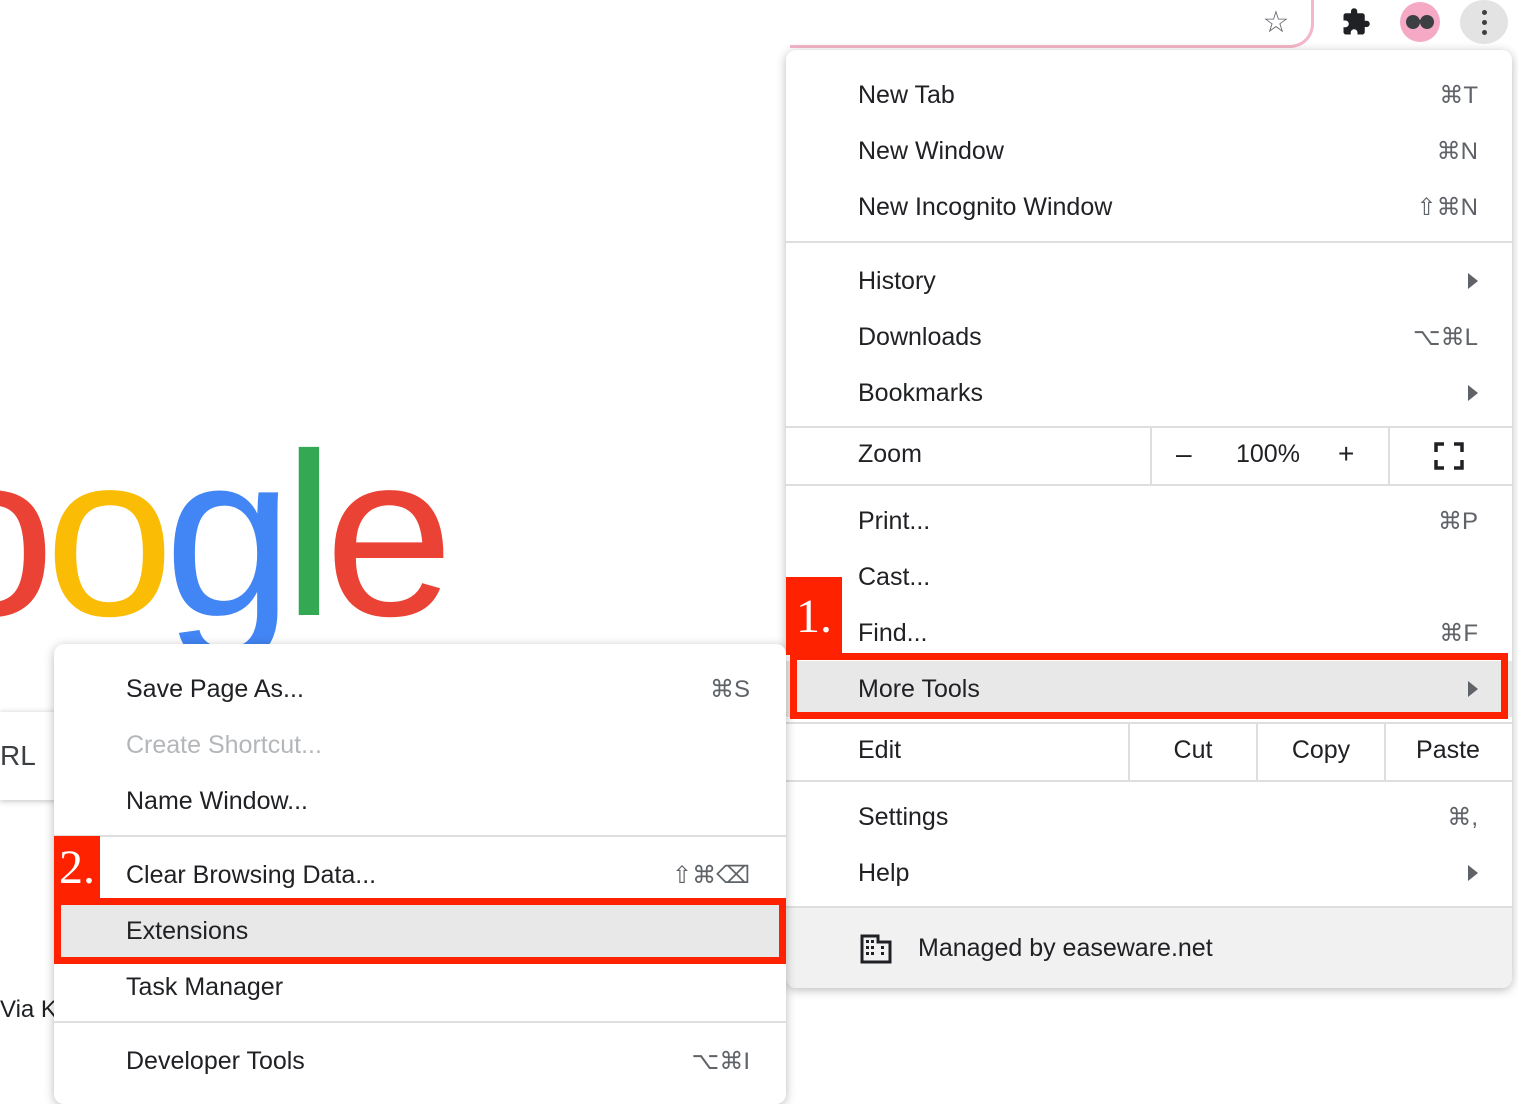  I want to click on menu-item-print: Print... ⌘P, so click(1149, 521).